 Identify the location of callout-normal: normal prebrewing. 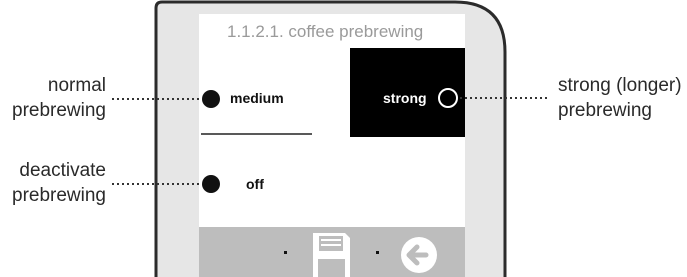
(59, 98).